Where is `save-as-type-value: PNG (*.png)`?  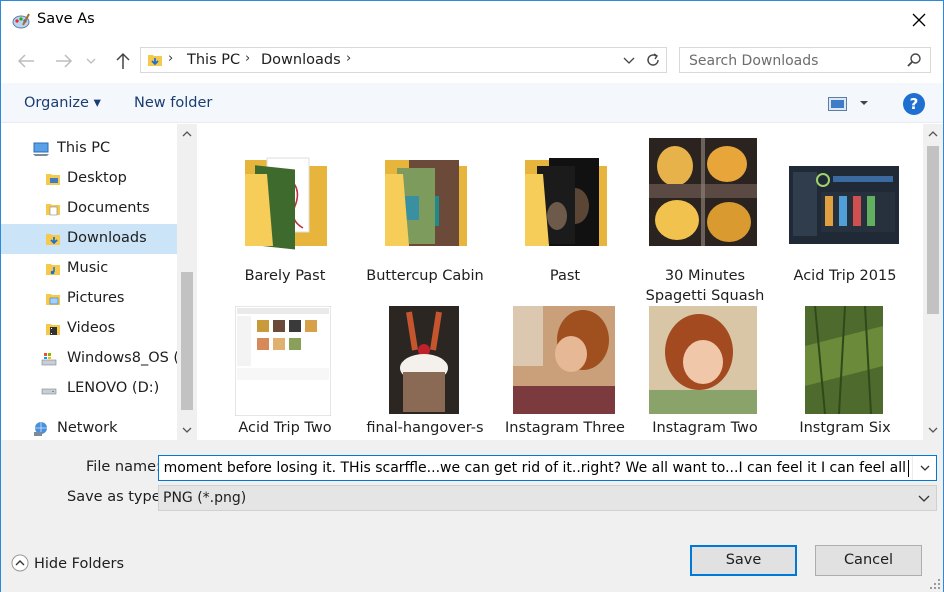
save-as-type-value: PNG (*.png) is located at coordinates (205, 498).